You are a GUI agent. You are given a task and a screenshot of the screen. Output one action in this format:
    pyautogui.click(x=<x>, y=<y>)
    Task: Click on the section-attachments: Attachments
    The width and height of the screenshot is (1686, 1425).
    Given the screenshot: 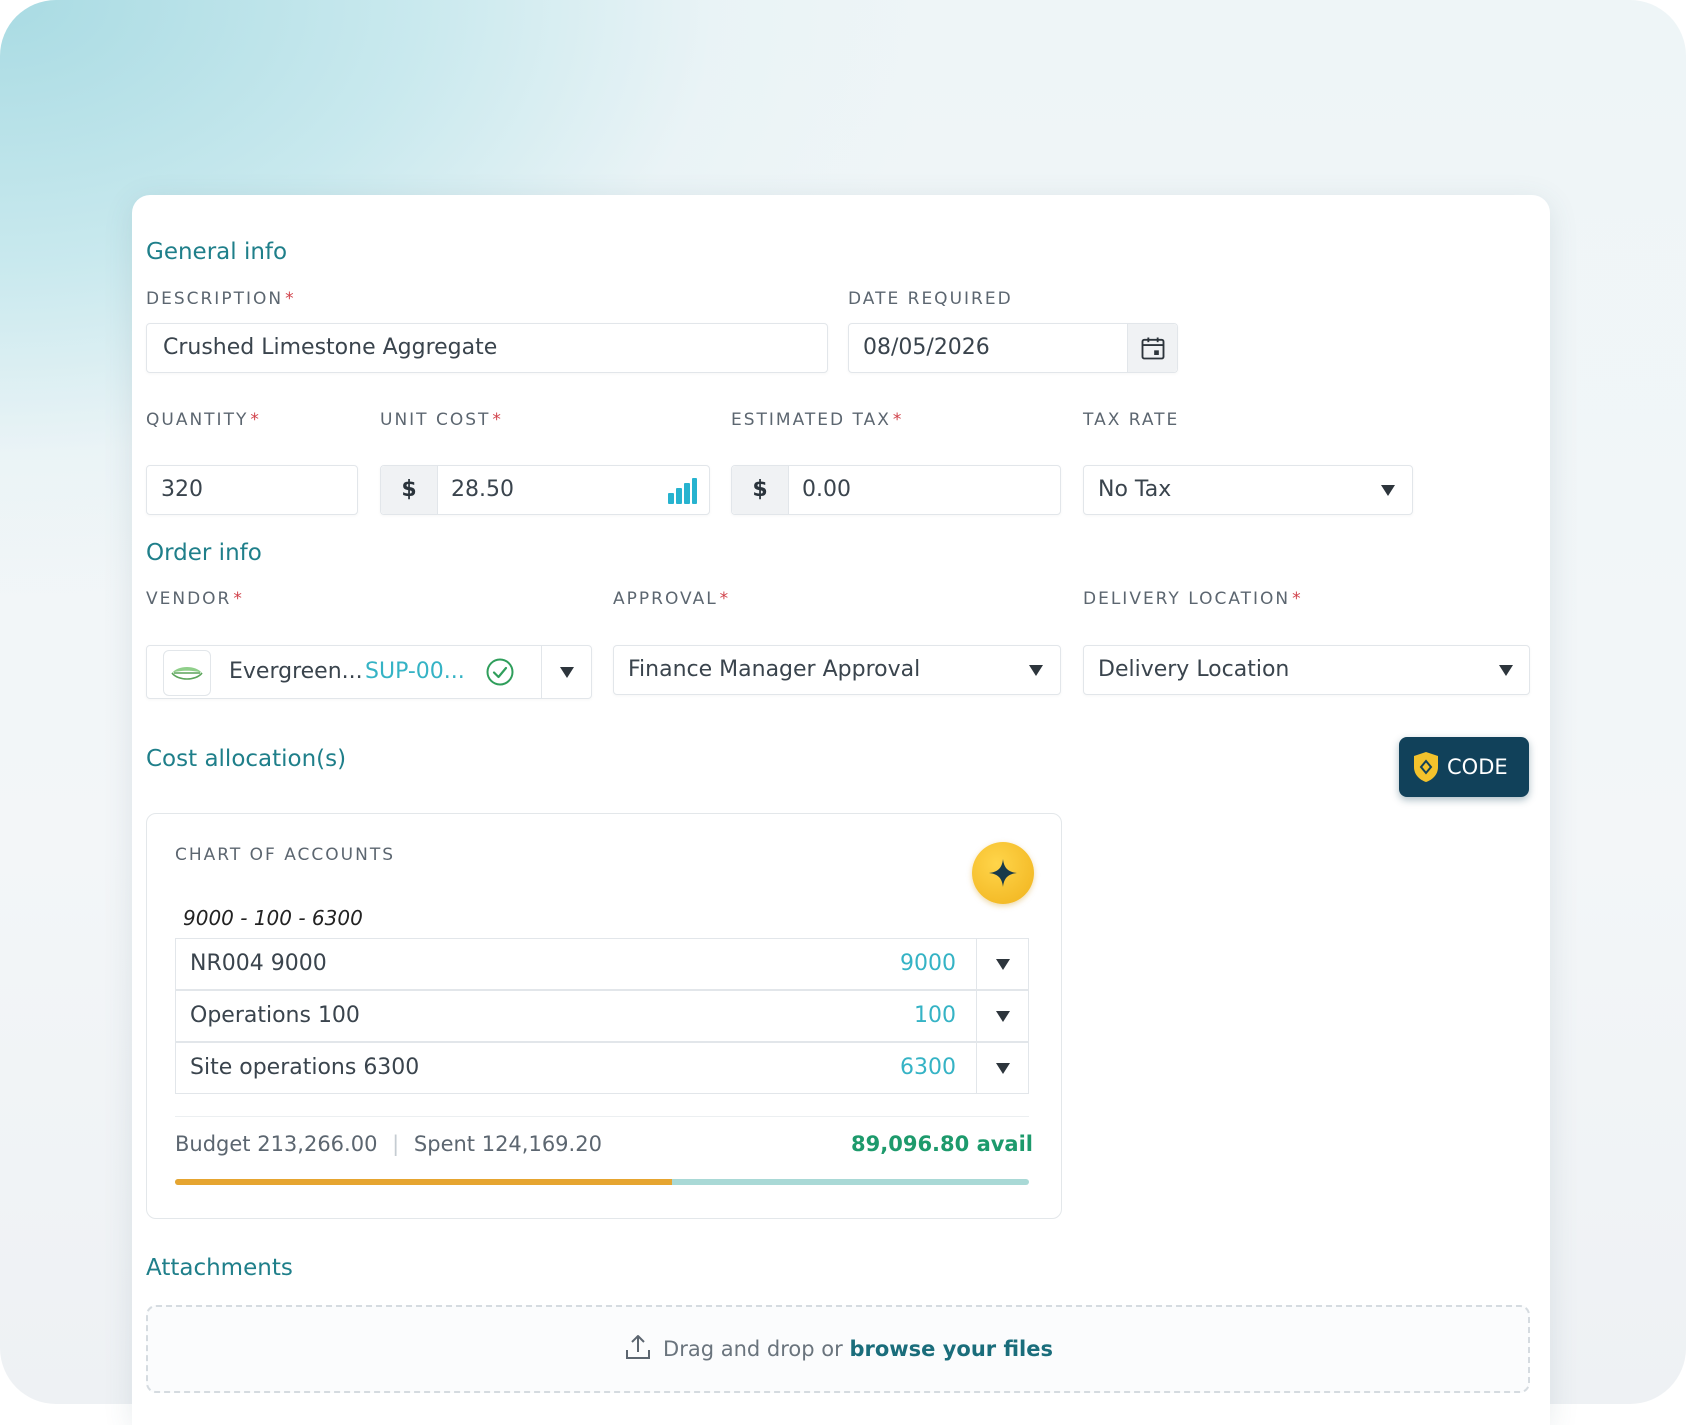 What is the action you would take?
    pyautogui.click(x=219, y=1268)
    